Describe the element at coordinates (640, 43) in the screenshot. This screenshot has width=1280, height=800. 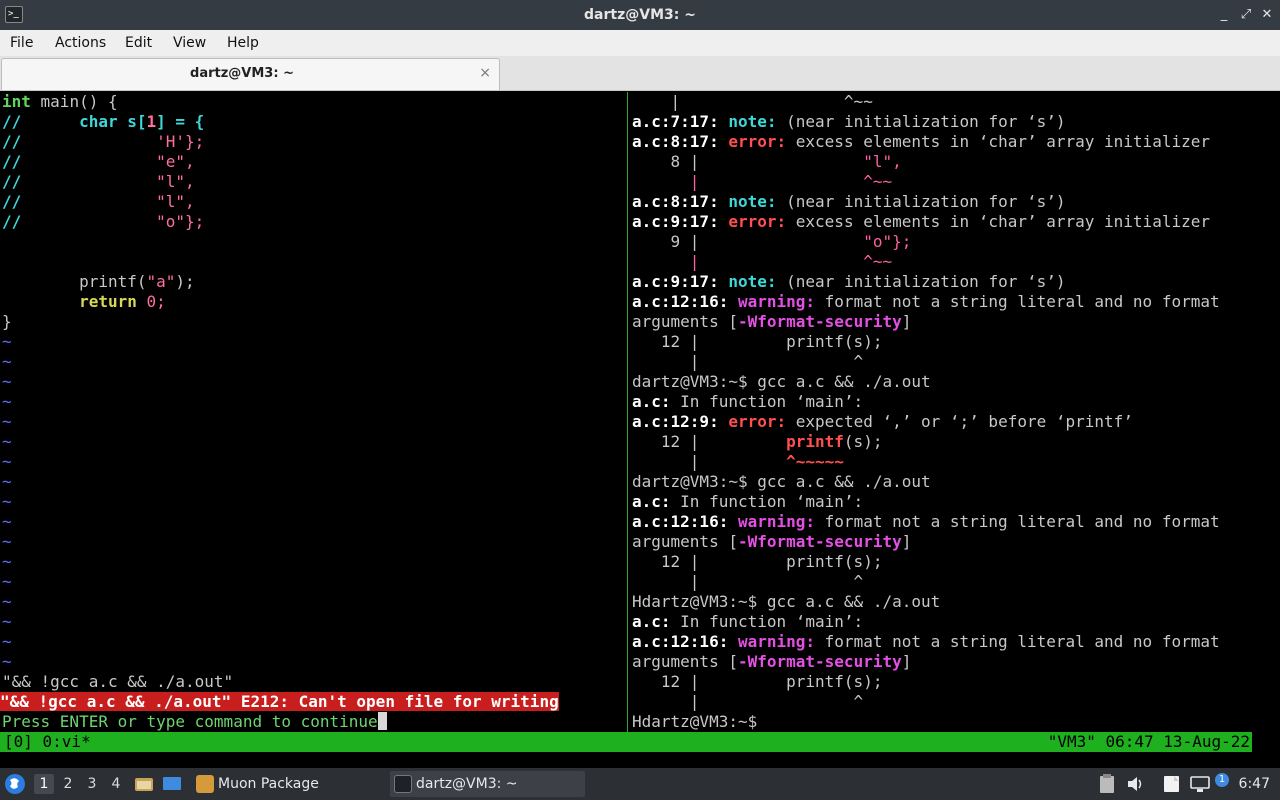
I see `menu-bar: File Actions Edit View Help` at that location.